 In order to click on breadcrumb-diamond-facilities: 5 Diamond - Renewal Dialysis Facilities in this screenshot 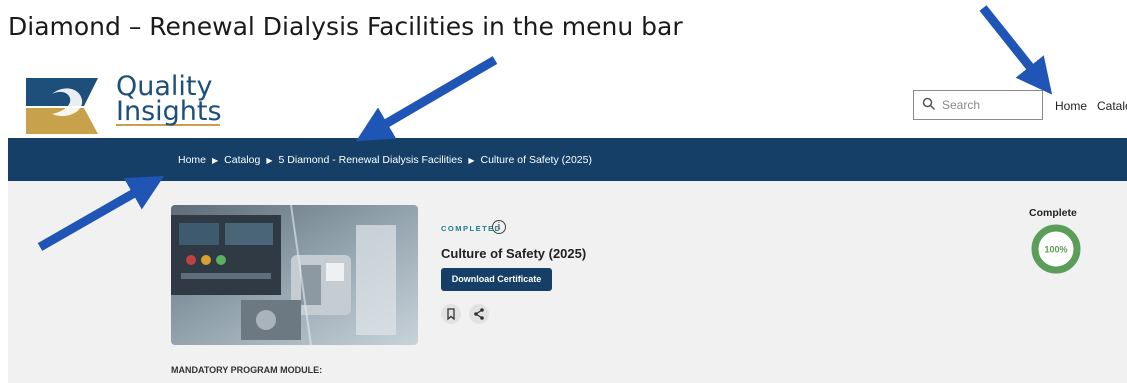, I will do `click(371, 160)`.